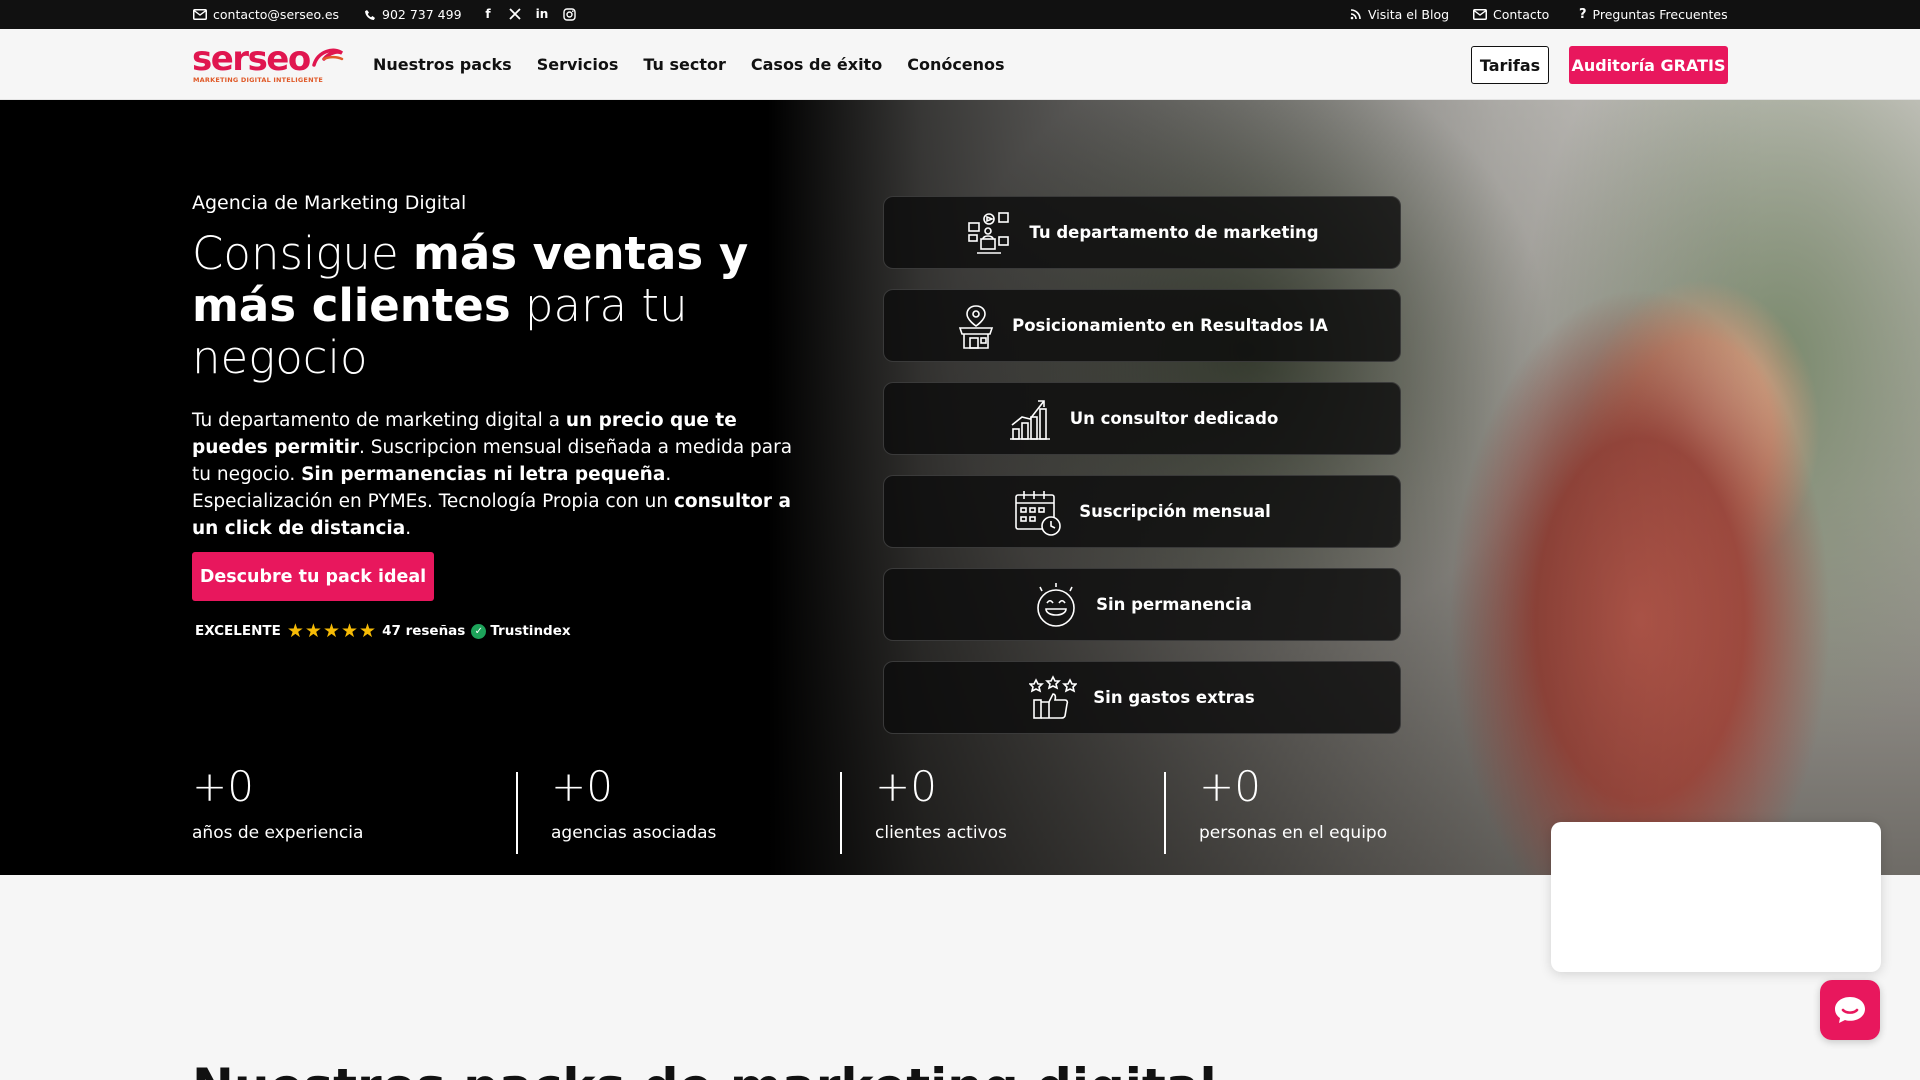 The image size is (1920, 1080). What do you see at coordinates (1293, 803) in the screenshot?
I see `stat-team: +0 personas en el equipo` at bounding box center [1293, 803].